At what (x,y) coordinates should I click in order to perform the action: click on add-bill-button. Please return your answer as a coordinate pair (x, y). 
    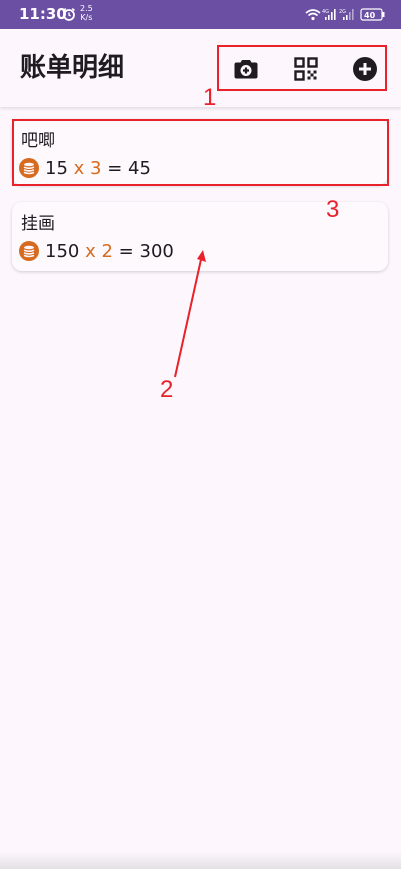
    Looking at the image, I should click on (365, 69).